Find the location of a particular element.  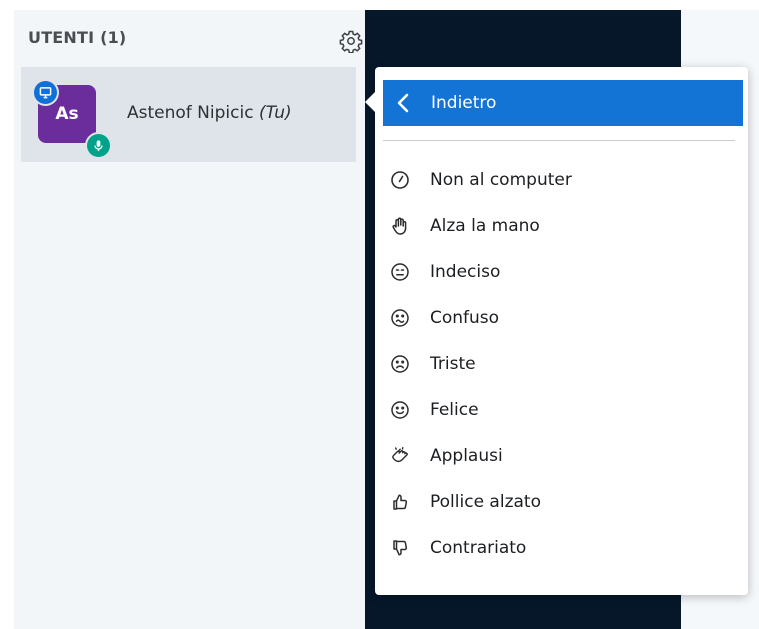

status-item-undecided: Indeciso is located at coordinates (561, 272).